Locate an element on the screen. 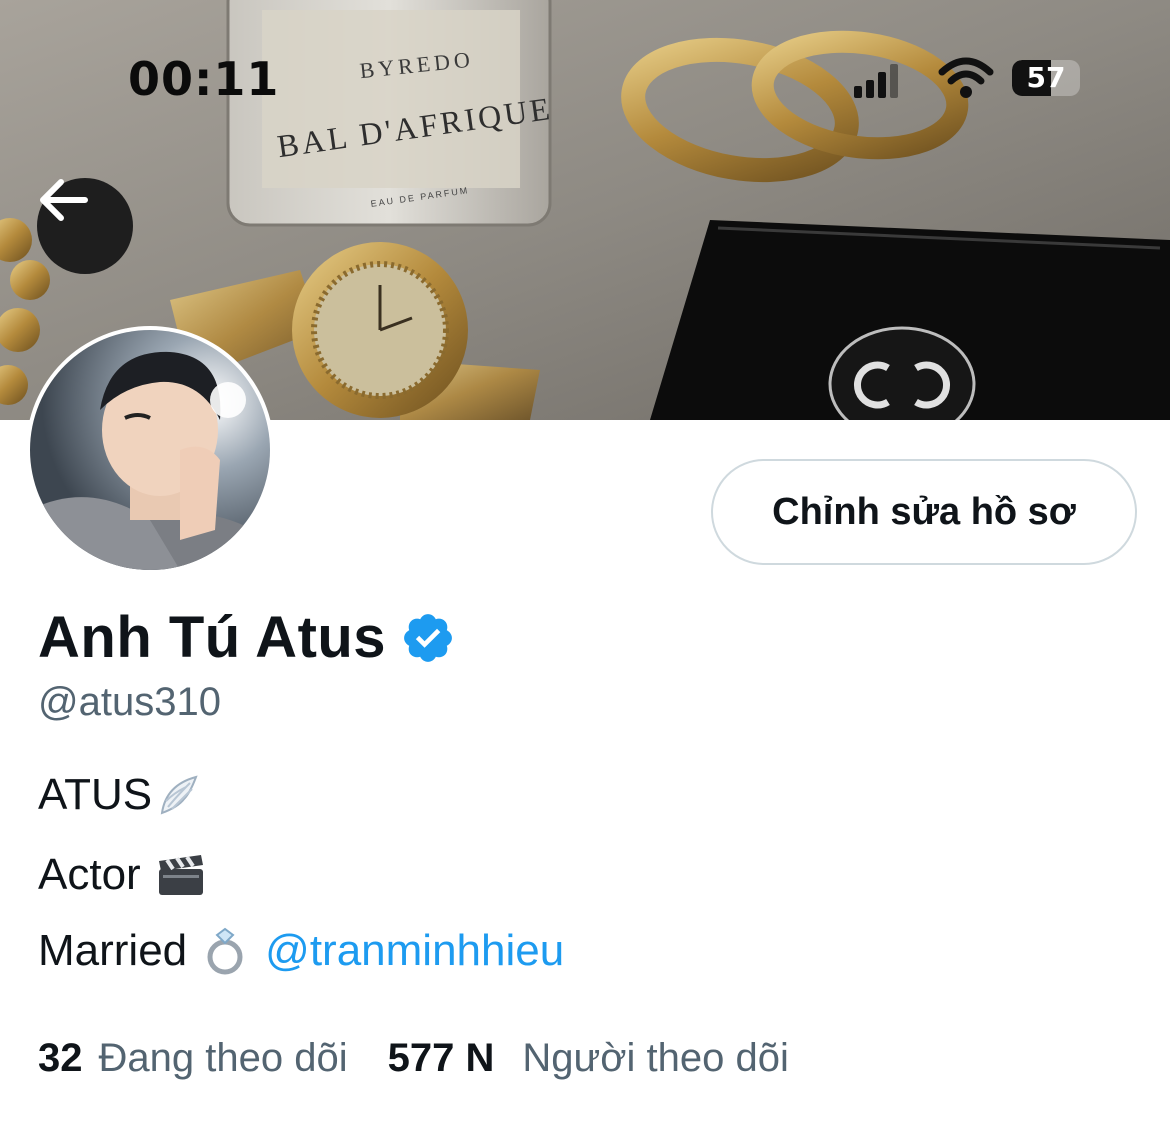 This screenshot has width=1170, height=1136. battery-percent: 57 is located at coordinates (1046, 77).